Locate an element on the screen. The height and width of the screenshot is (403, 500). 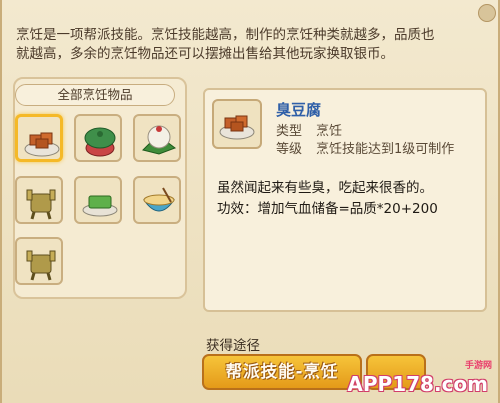
rice-dumpling-icon is located at coordinates (159, 140).